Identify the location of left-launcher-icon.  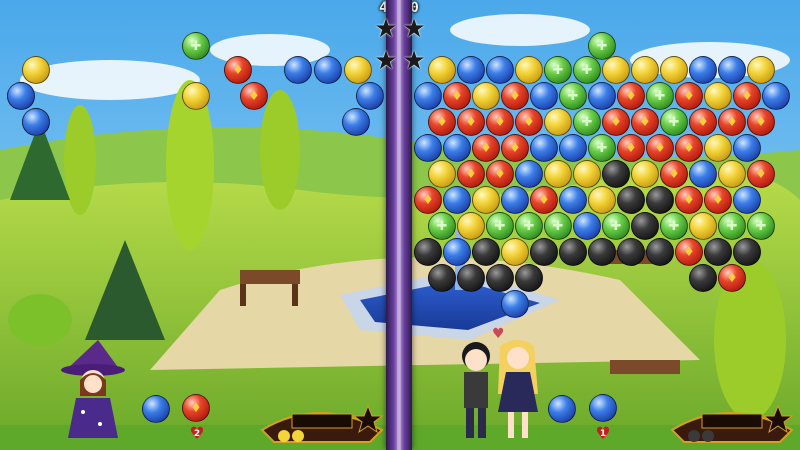
(322, 423).